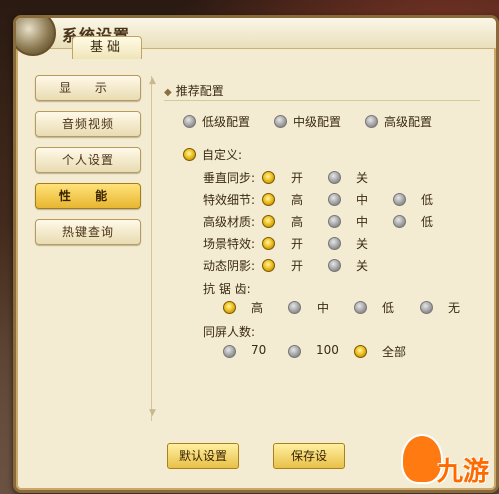 The width and height of the screenshot is (499, 494). What do you see at coordinates (229, 307) in the screenshot?
I see `aa-high-radio` at bounding box center [229, 307].